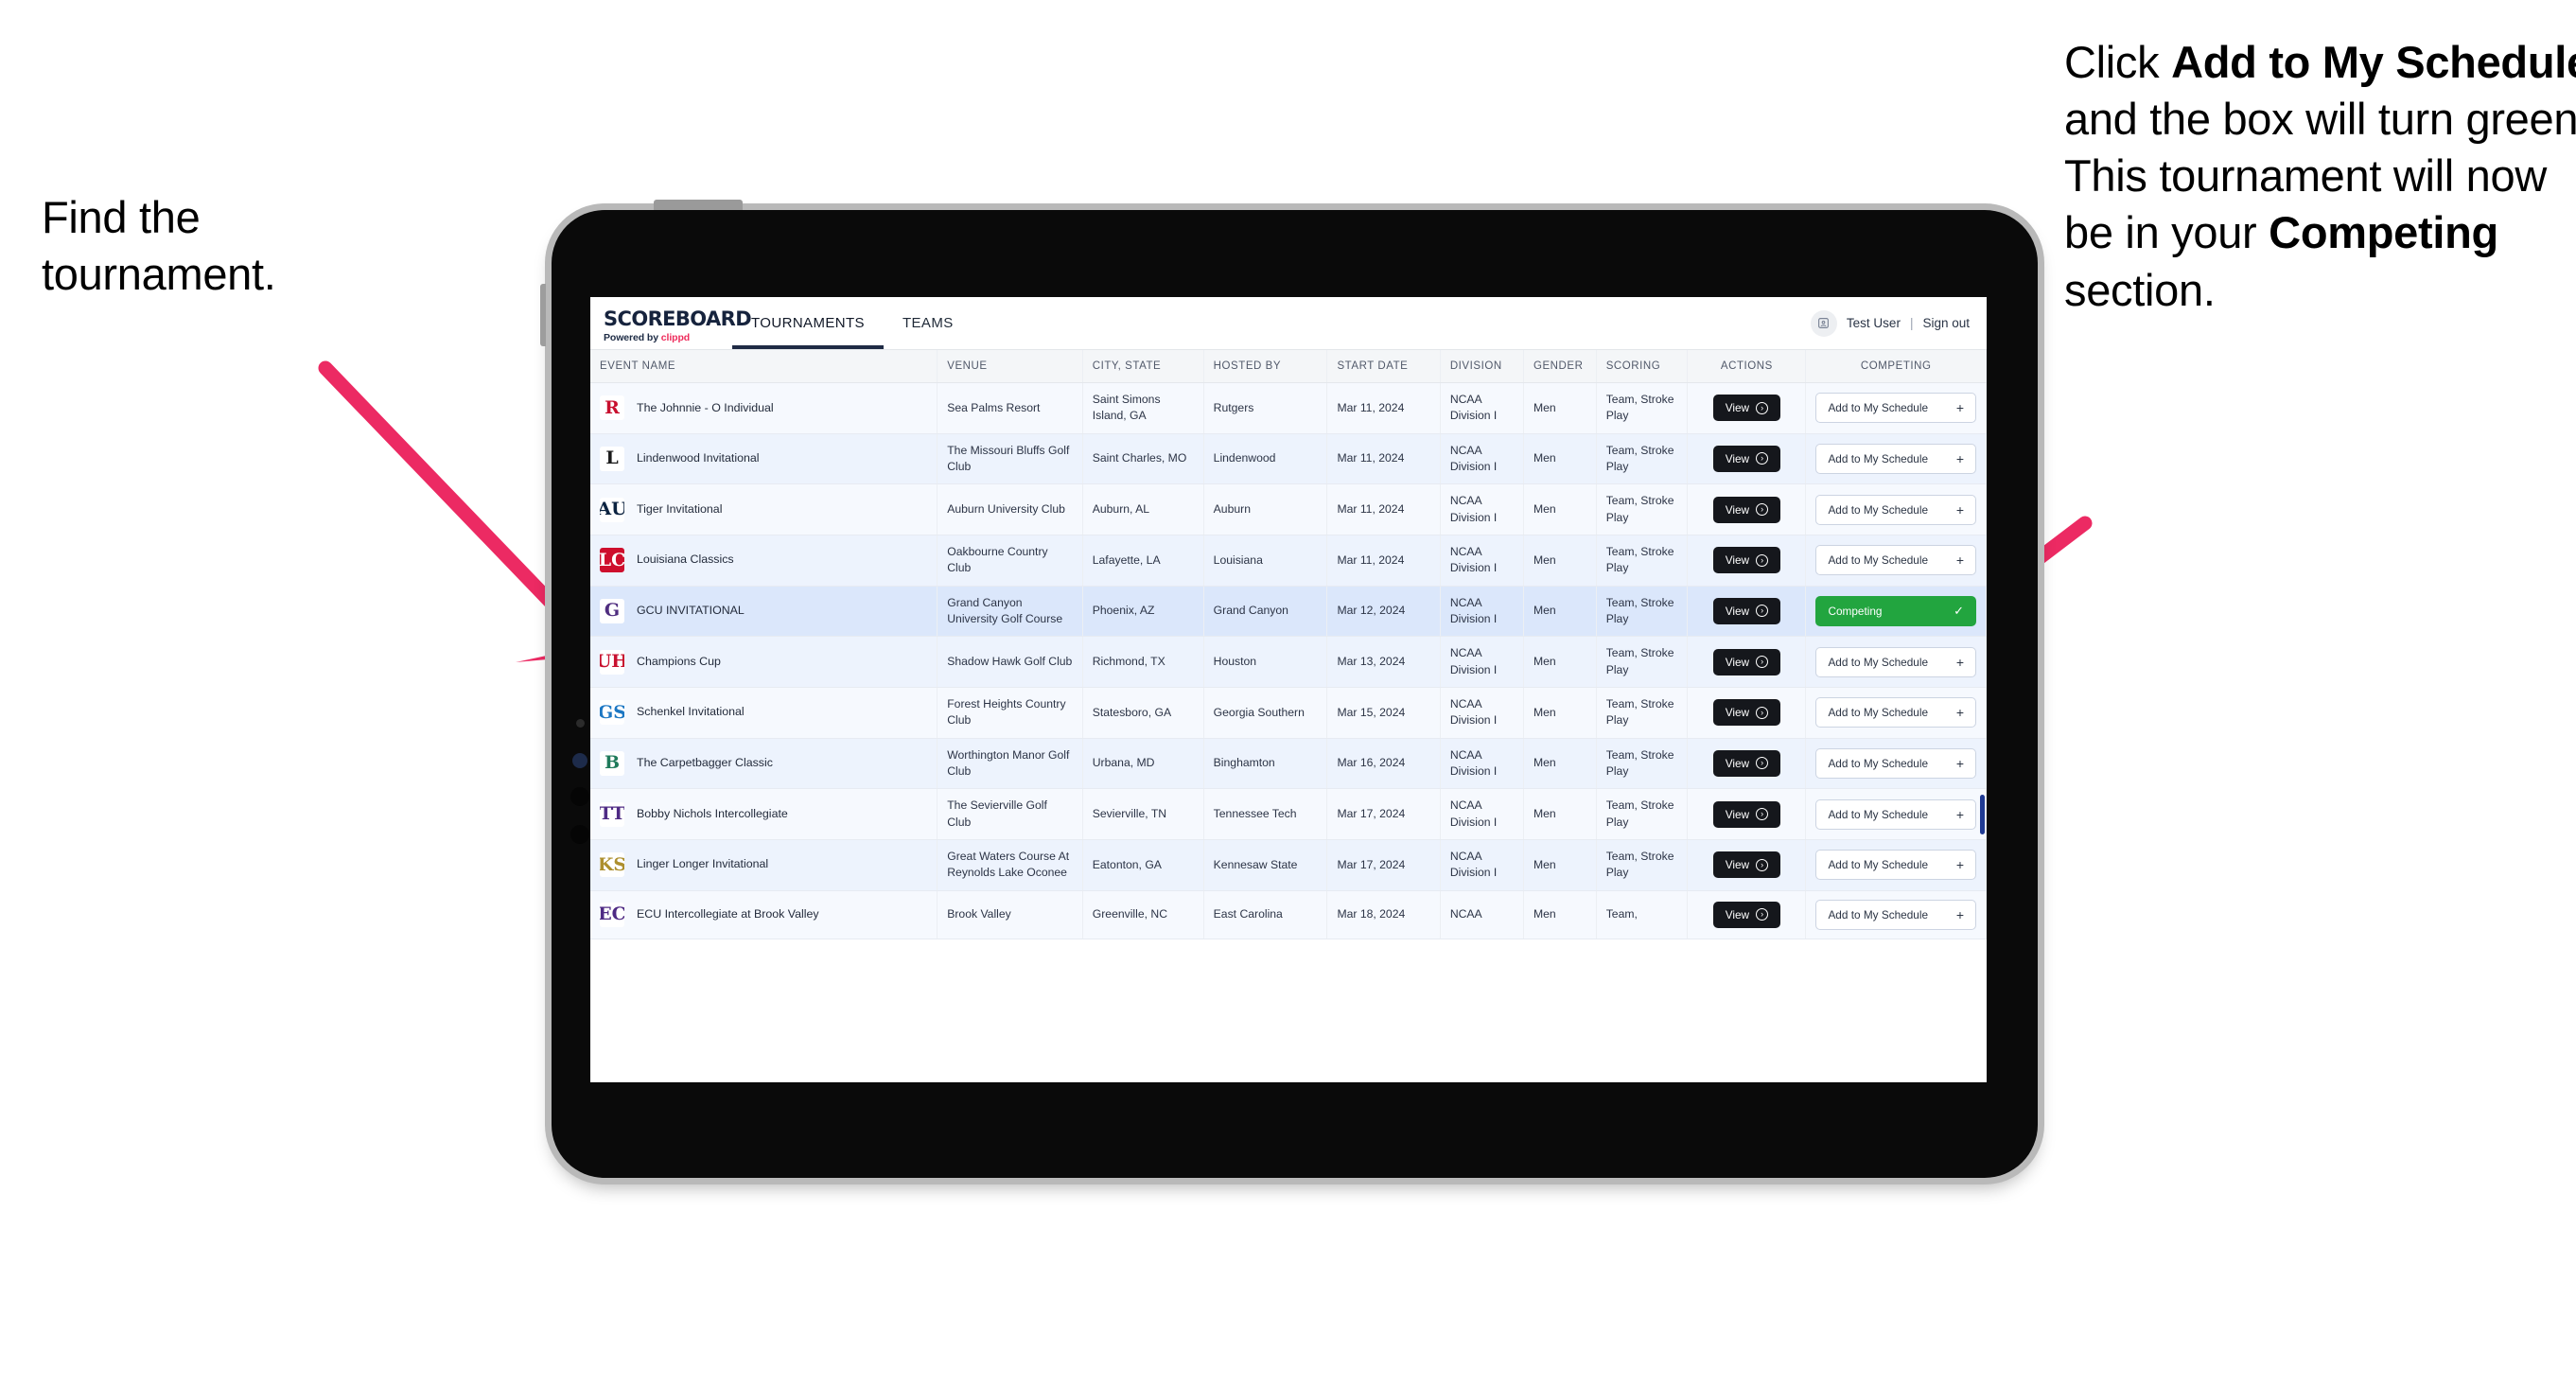  Describe the element at coordinates (764, 459) in the screenshot. I see `cell-event-name: L Lindenwood Invitational` at that location.